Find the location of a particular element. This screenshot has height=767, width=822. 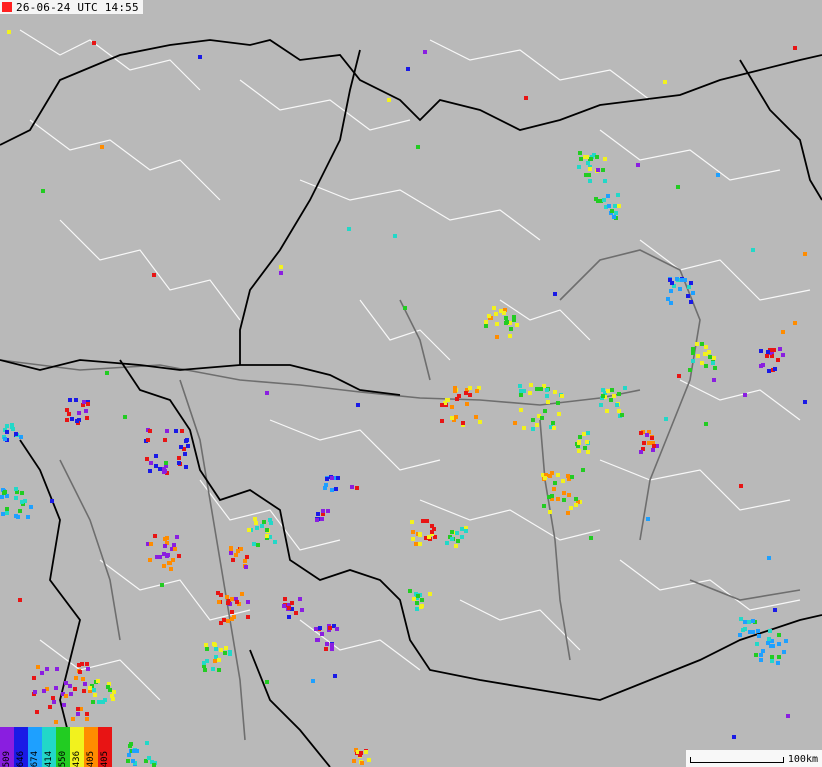

legend-cell: 405 is located at coordinates (105, 747).